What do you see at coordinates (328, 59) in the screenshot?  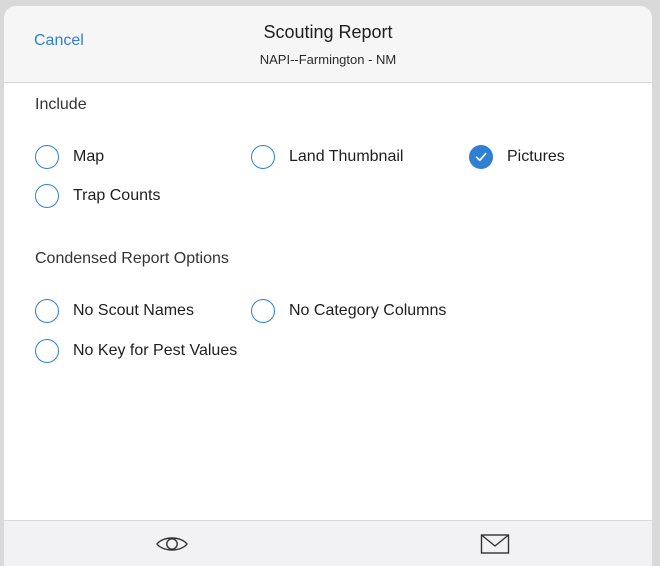 I see `dialog-subtitle: NAPI--Farmington - NM` at bounding box center [328, 59].